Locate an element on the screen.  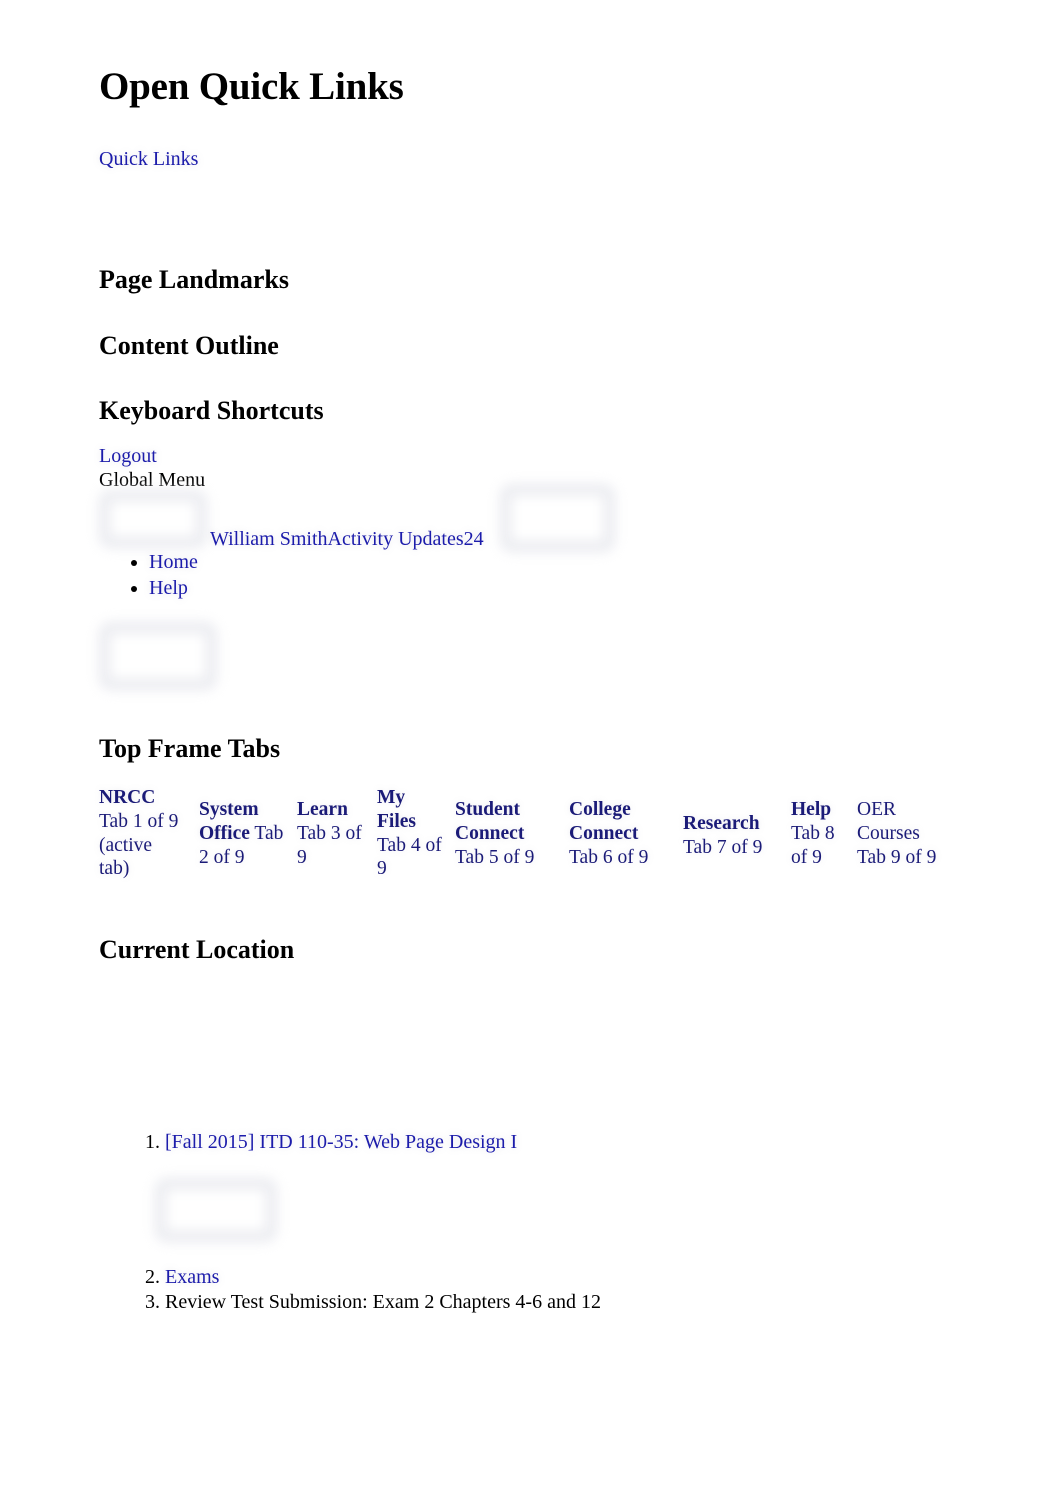
tab-position: Tab 4 of 9 is located at coordinates (409, 857).